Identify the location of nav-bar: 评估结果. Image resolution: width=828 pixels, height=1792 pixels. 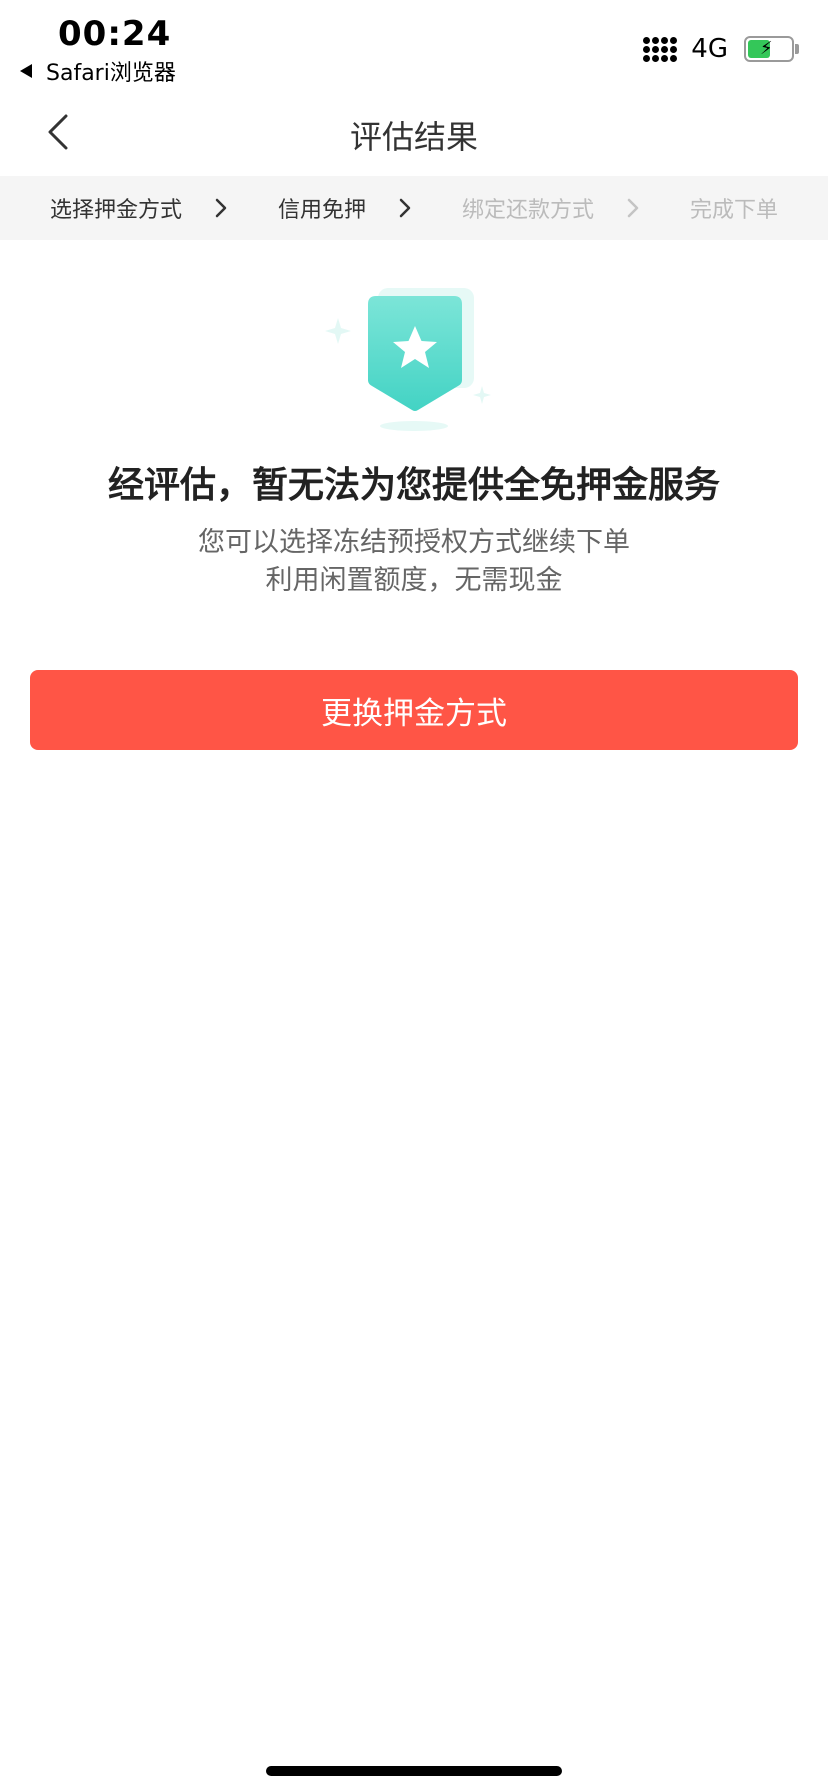
(414, 132).